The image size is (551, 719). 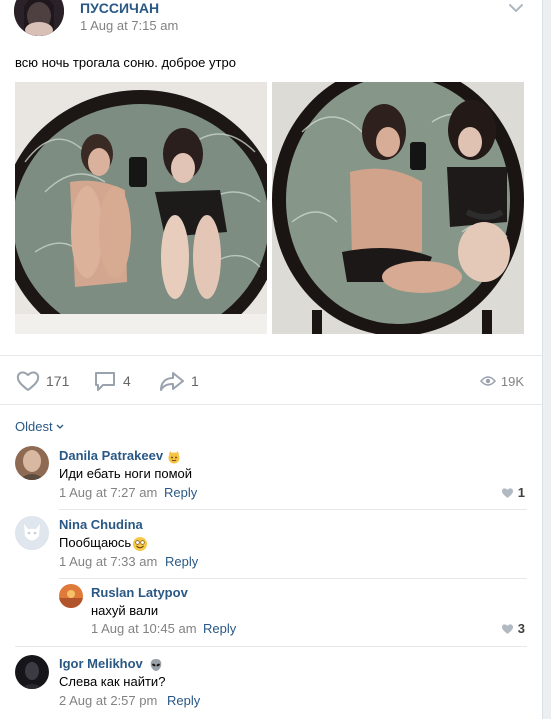 What do you see at coordinates (111, 455) in the screenshot?
I see `commenter-name-text: Danila Patrakeev` at bounding box center [111, 455].